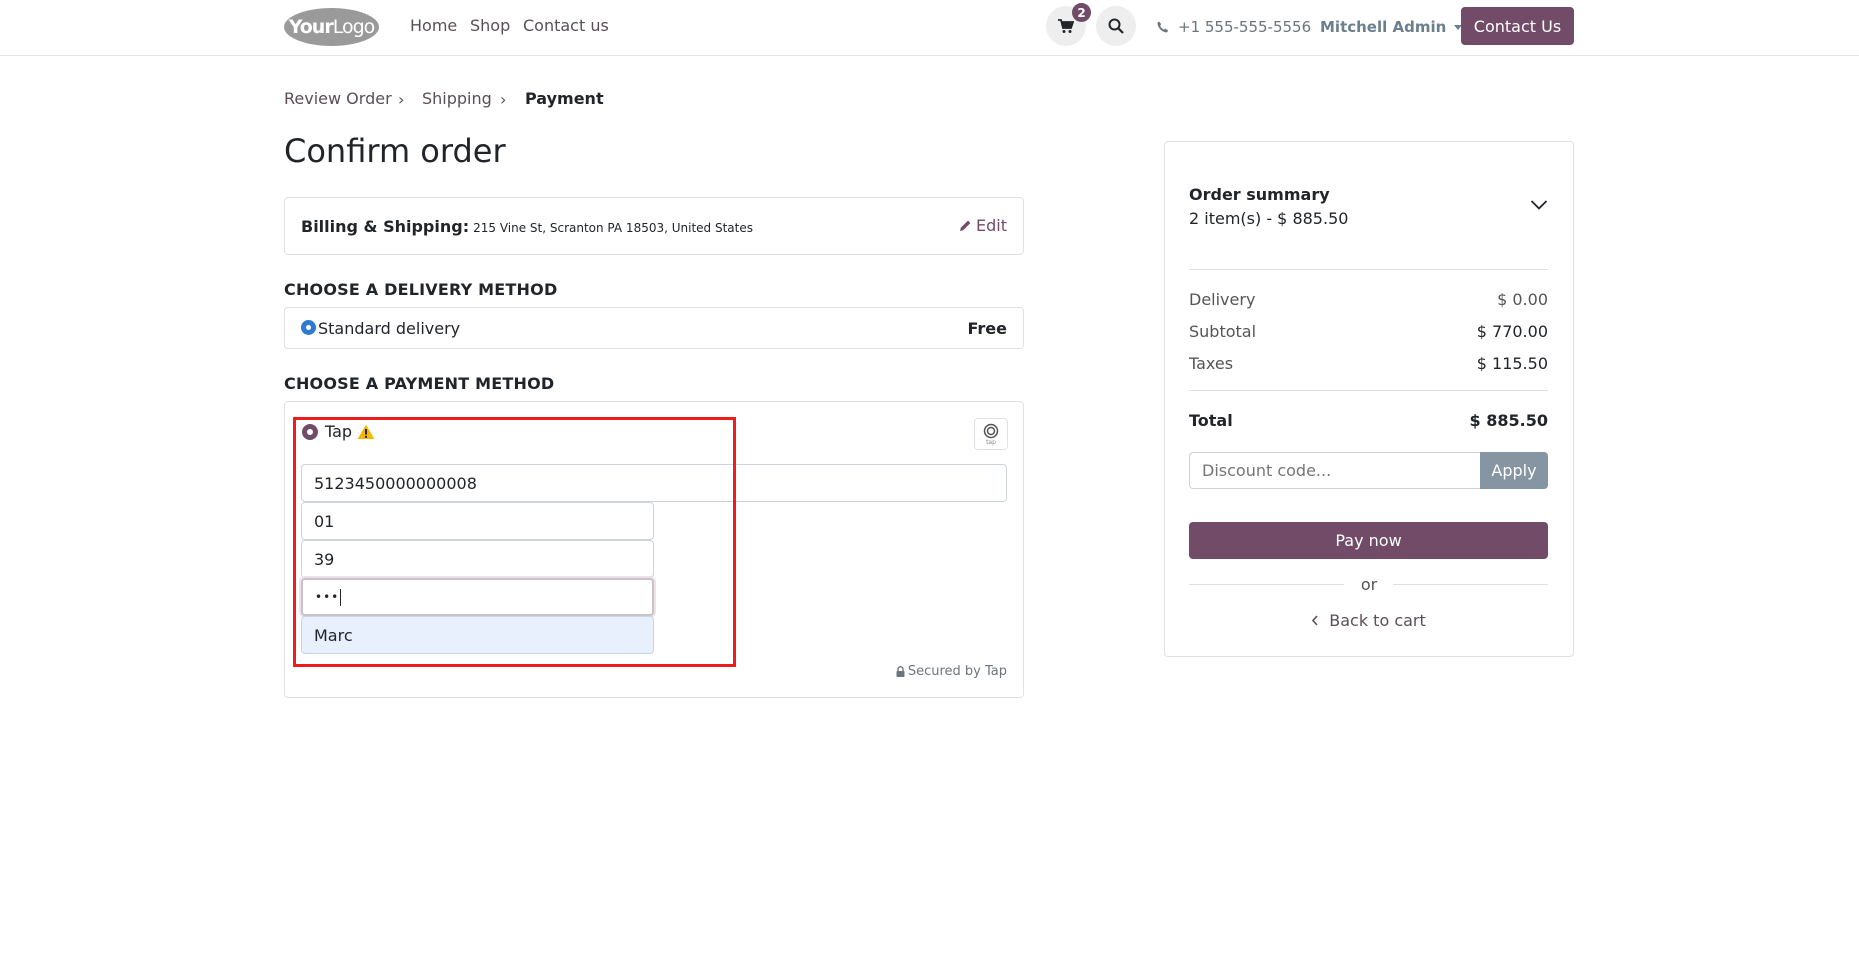 The height and width of the screenshot is (962, 1859). Describe the element at coordinates (477, 559) in the screenshot. I see `expiry-year-input: 39` at that location.